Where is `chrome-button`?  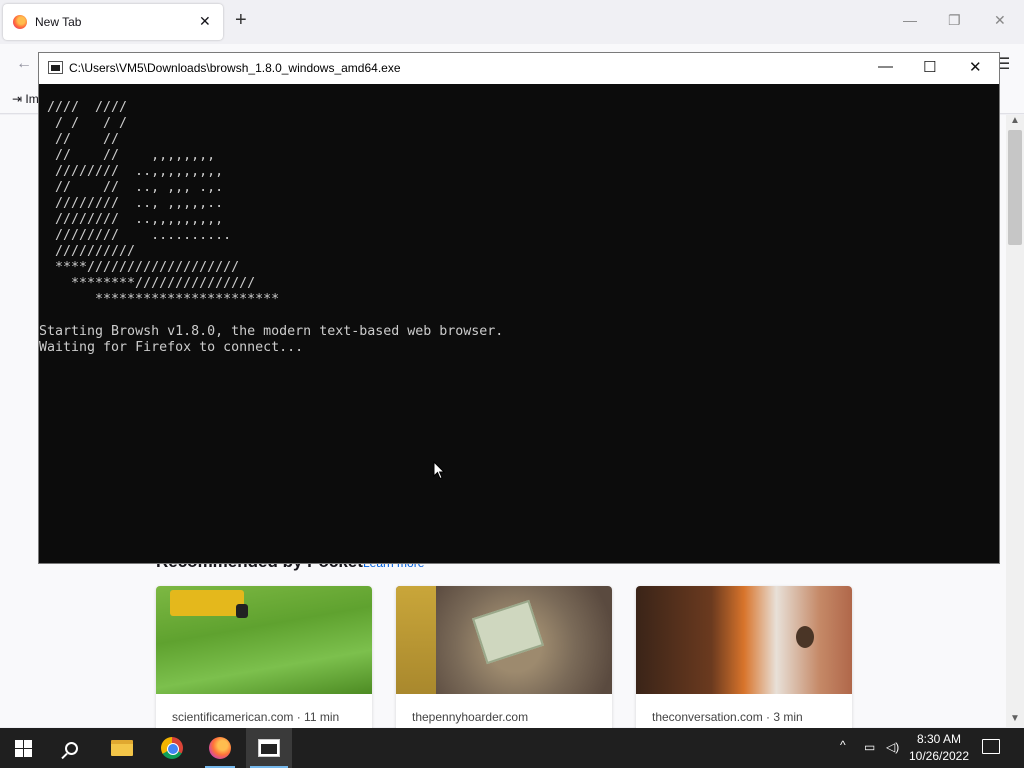 chrome-button is located at coordinates (172, 748).